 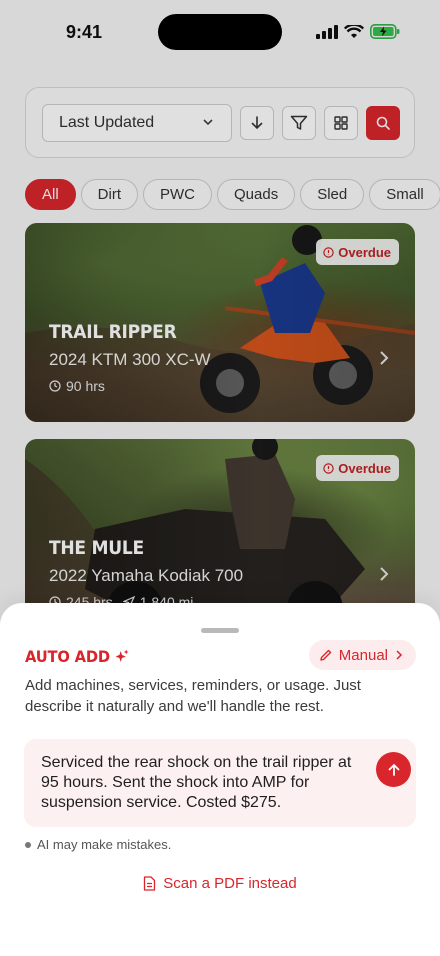 I want to click on scan-pdf-link: Scan a PDF instead, so click(x=220, y=883).